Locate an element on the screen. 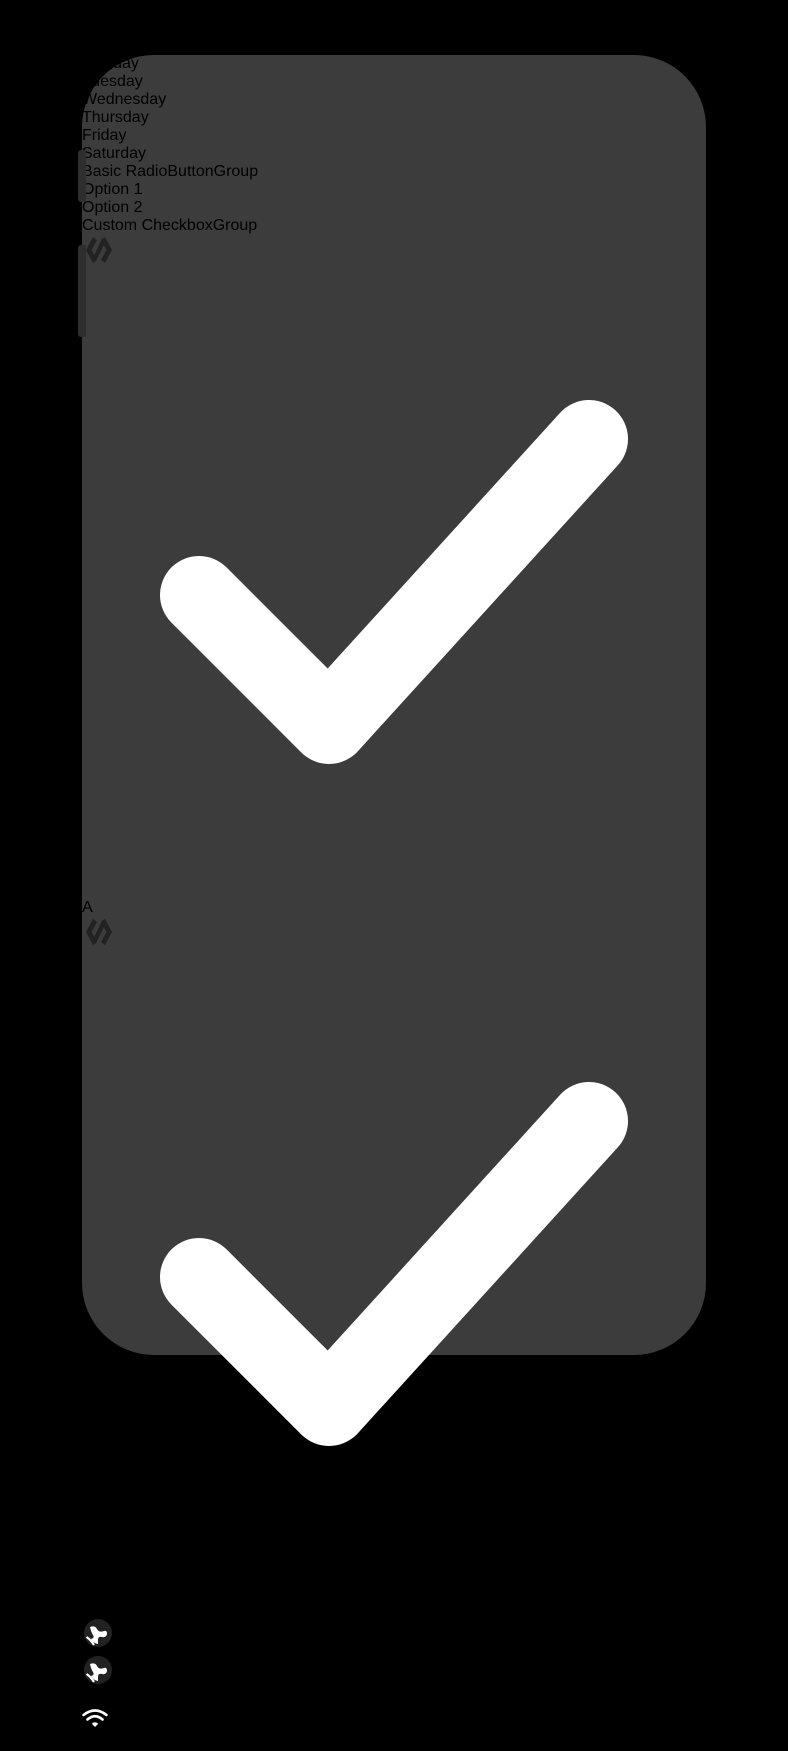  radio-row-option-1: Option 1 is located at coordinates (394, 190).